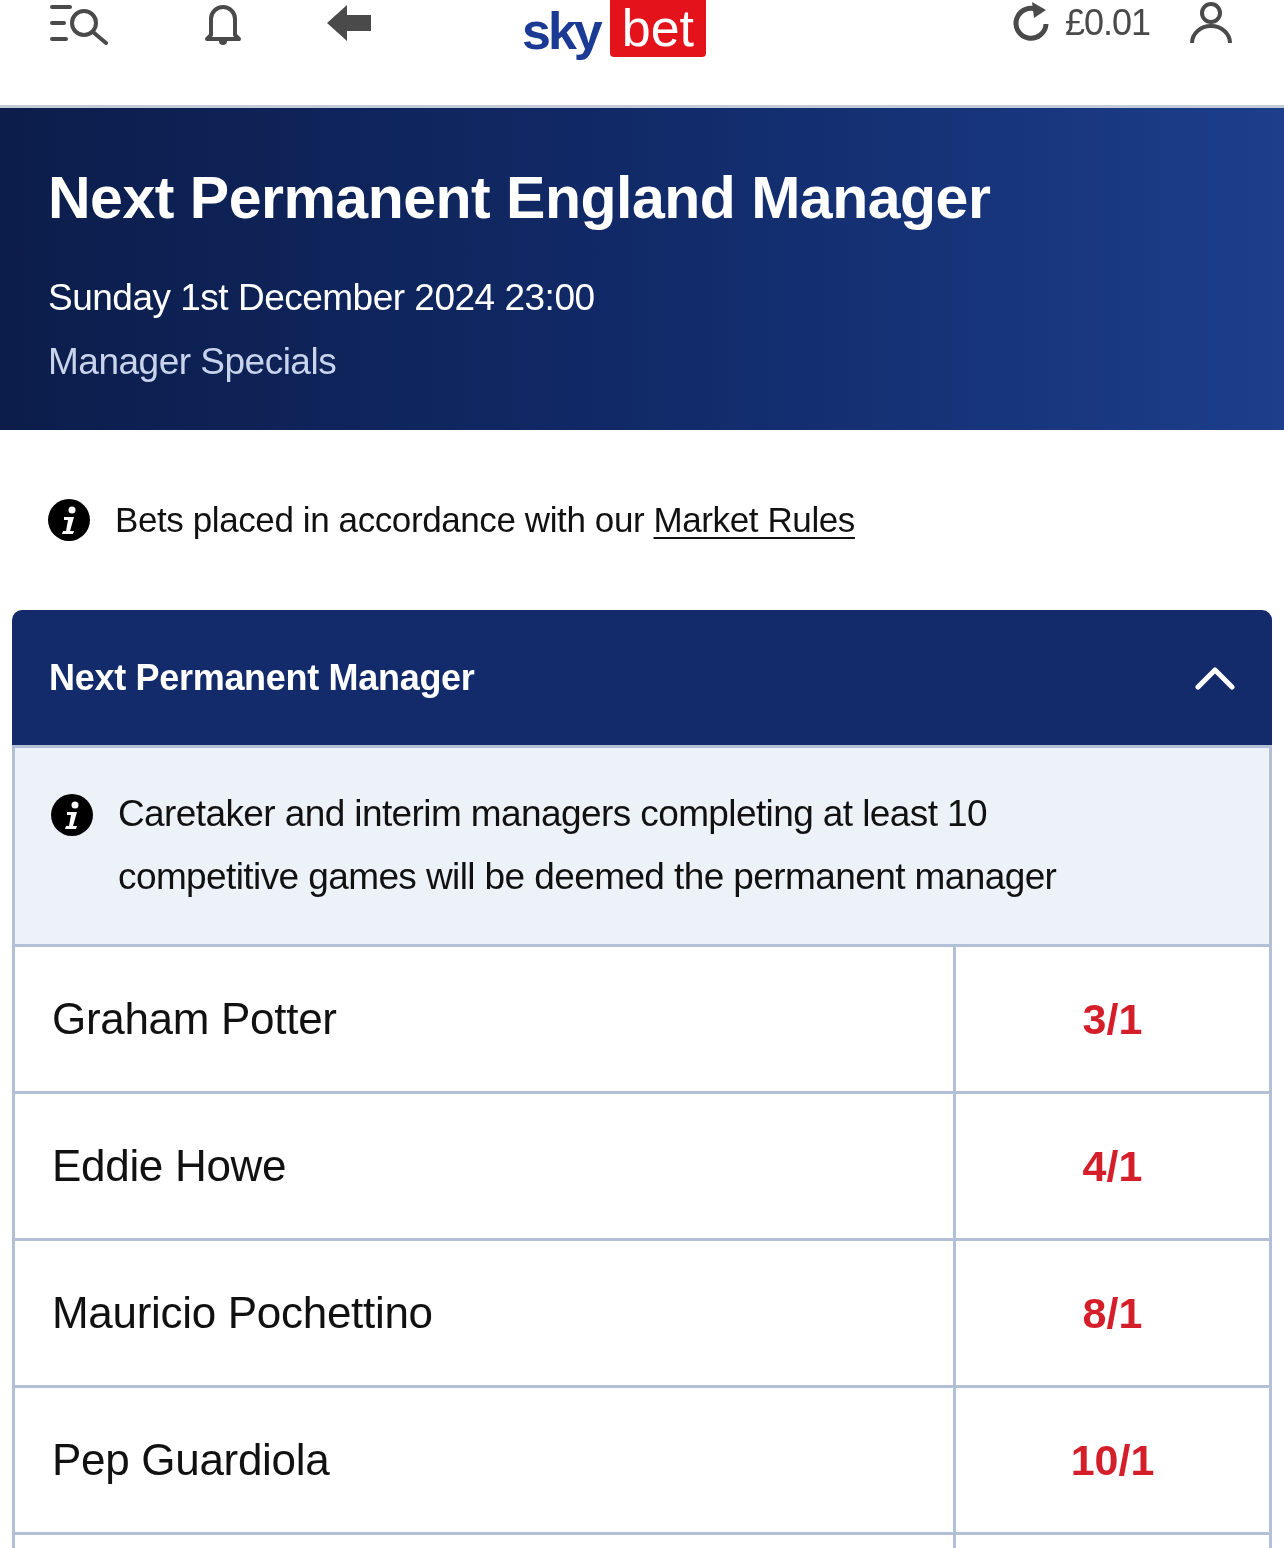  What do you see at coordinates (754, 519) in the screenshot?
I see `market-rules-link: Market Rules` at bounding box center [754, 519].